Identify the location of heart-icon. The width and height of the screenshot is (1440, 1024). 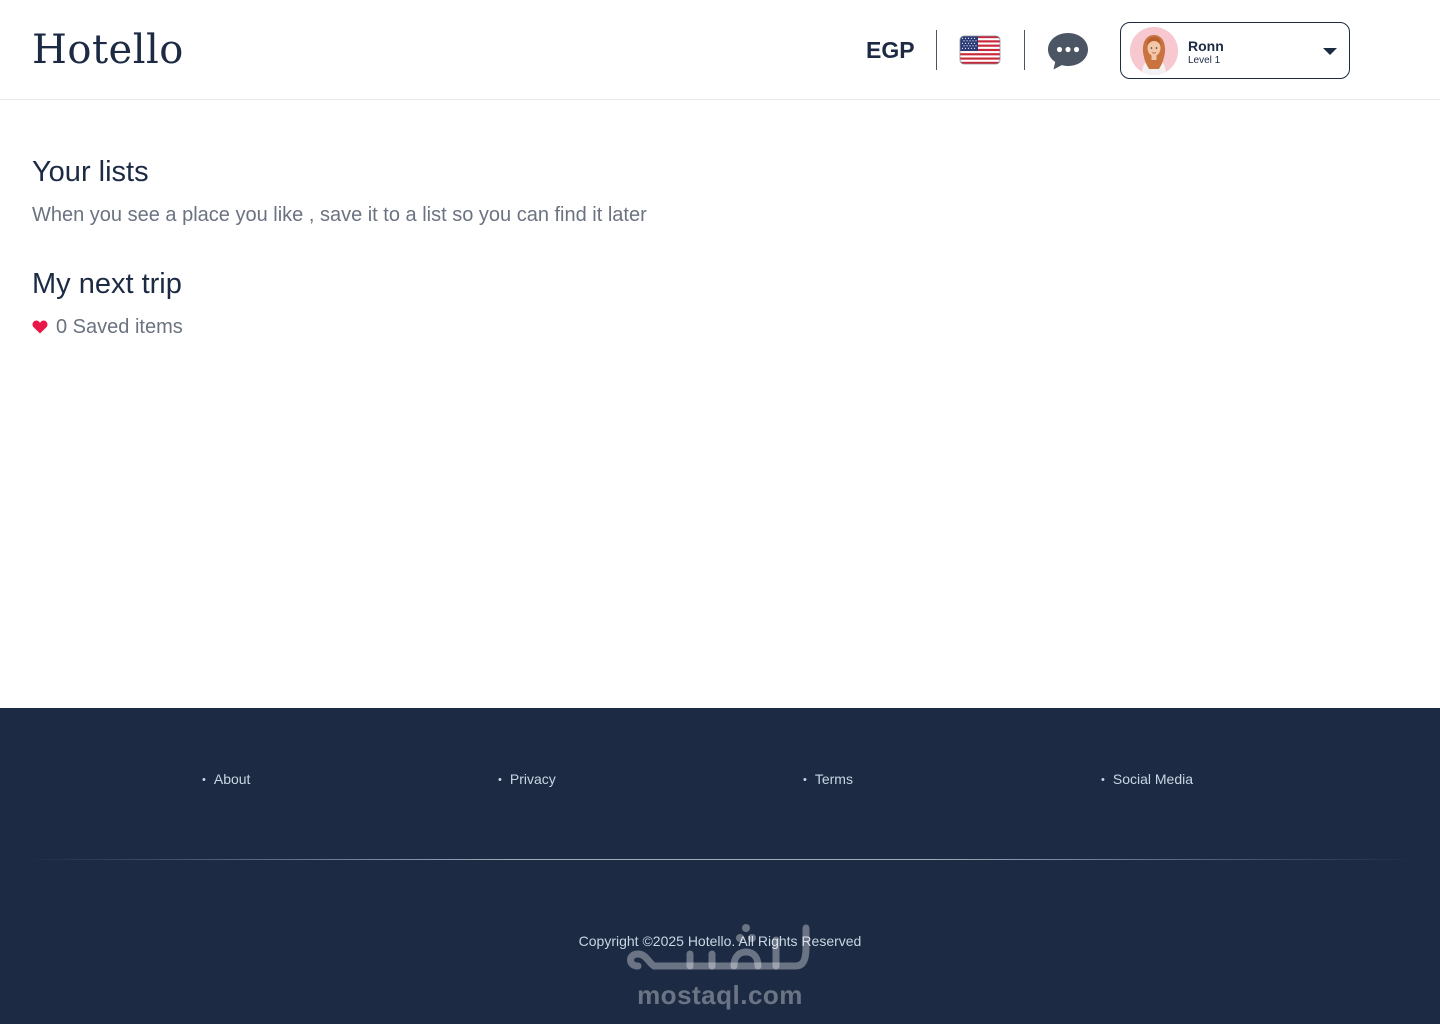
(40, 327).